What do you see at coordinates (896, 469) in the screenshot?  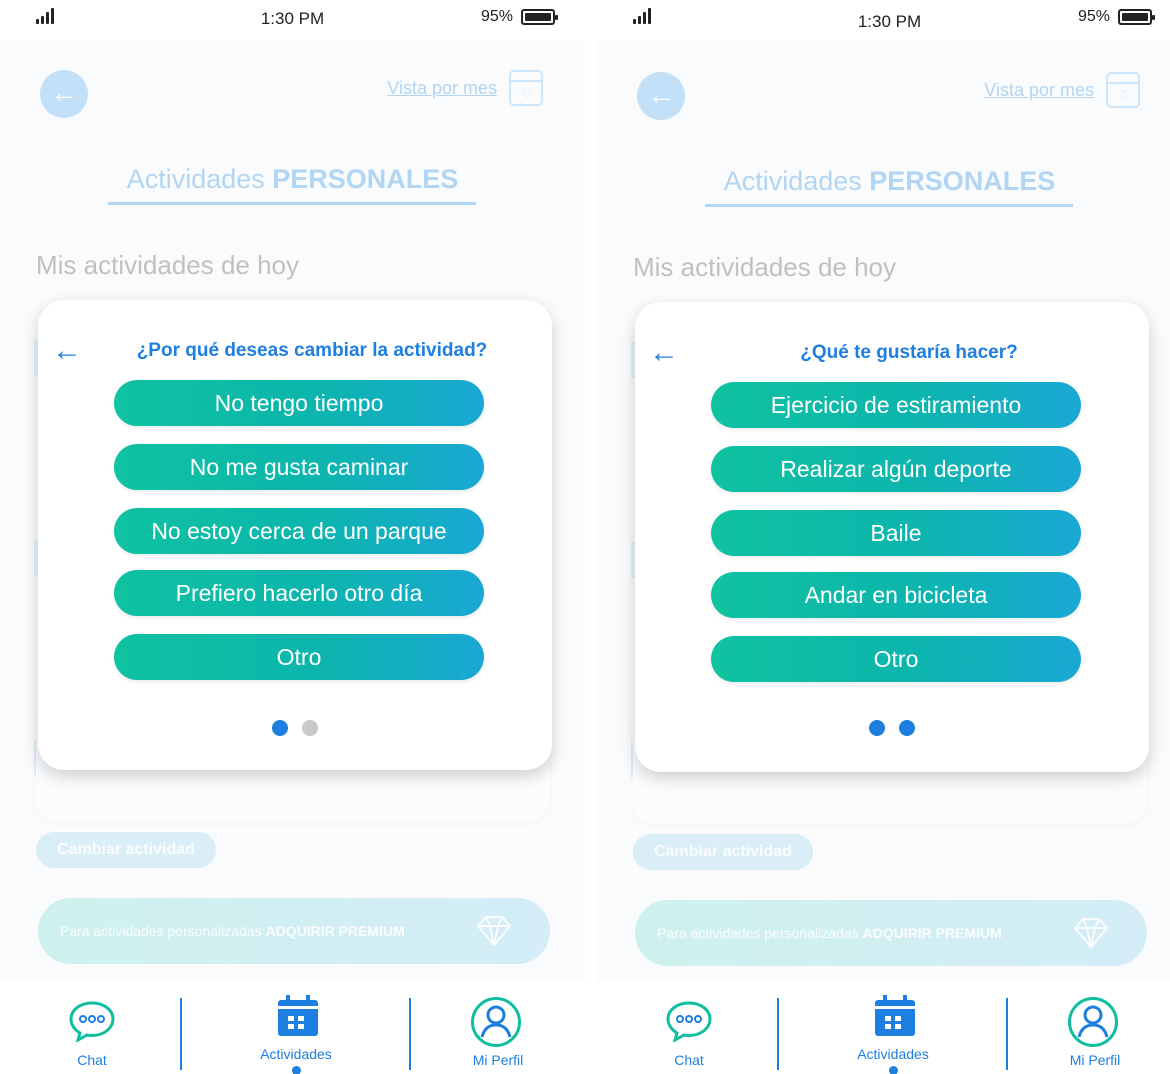 I see `option-button: Realizar algún deporte` at bounding box center [896, 469].